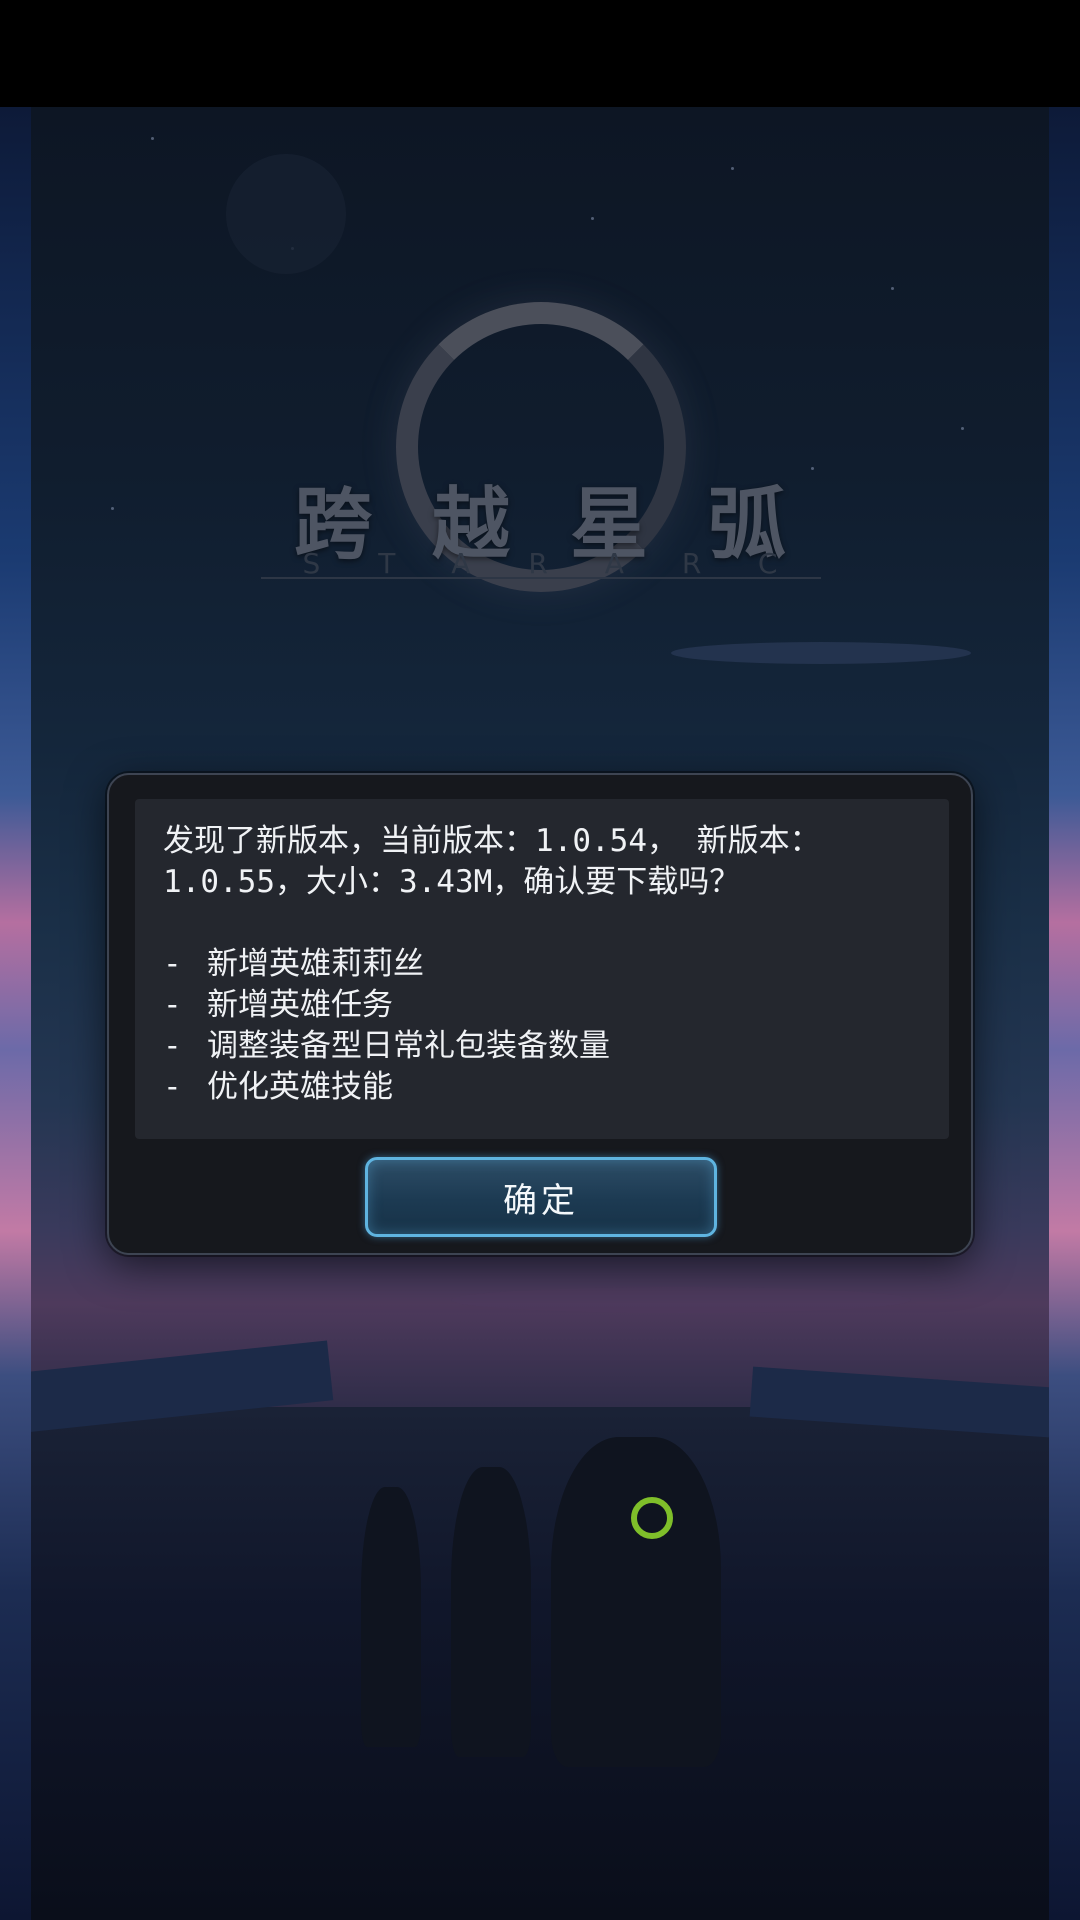  Describe the element at coordinates (541, 1197) in the screenshot. I see `confirm-button: 确定` at that location.